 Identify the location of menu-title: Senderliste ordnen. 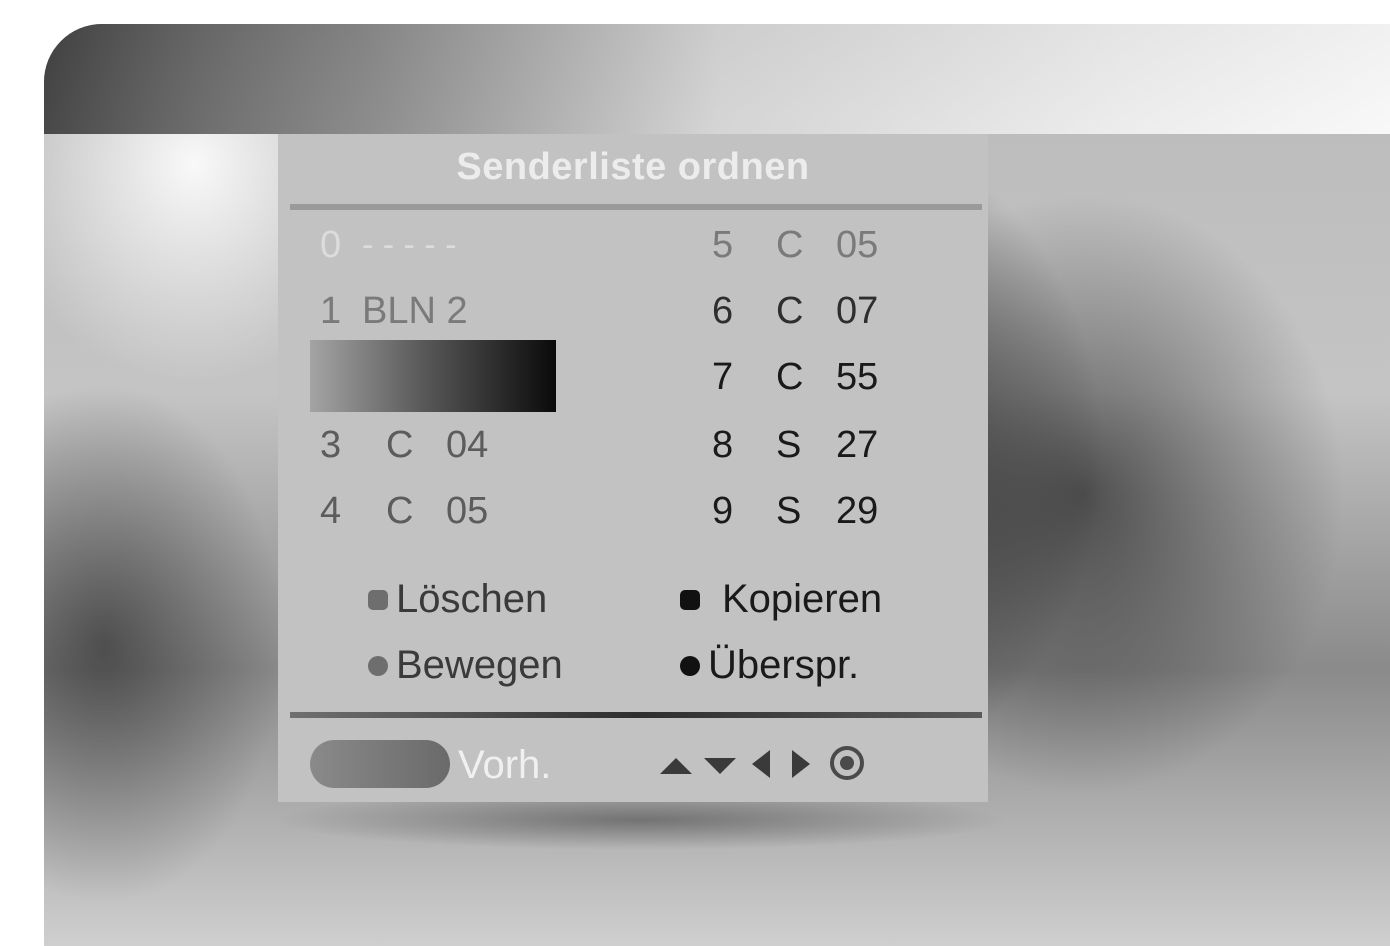
(633, 167).